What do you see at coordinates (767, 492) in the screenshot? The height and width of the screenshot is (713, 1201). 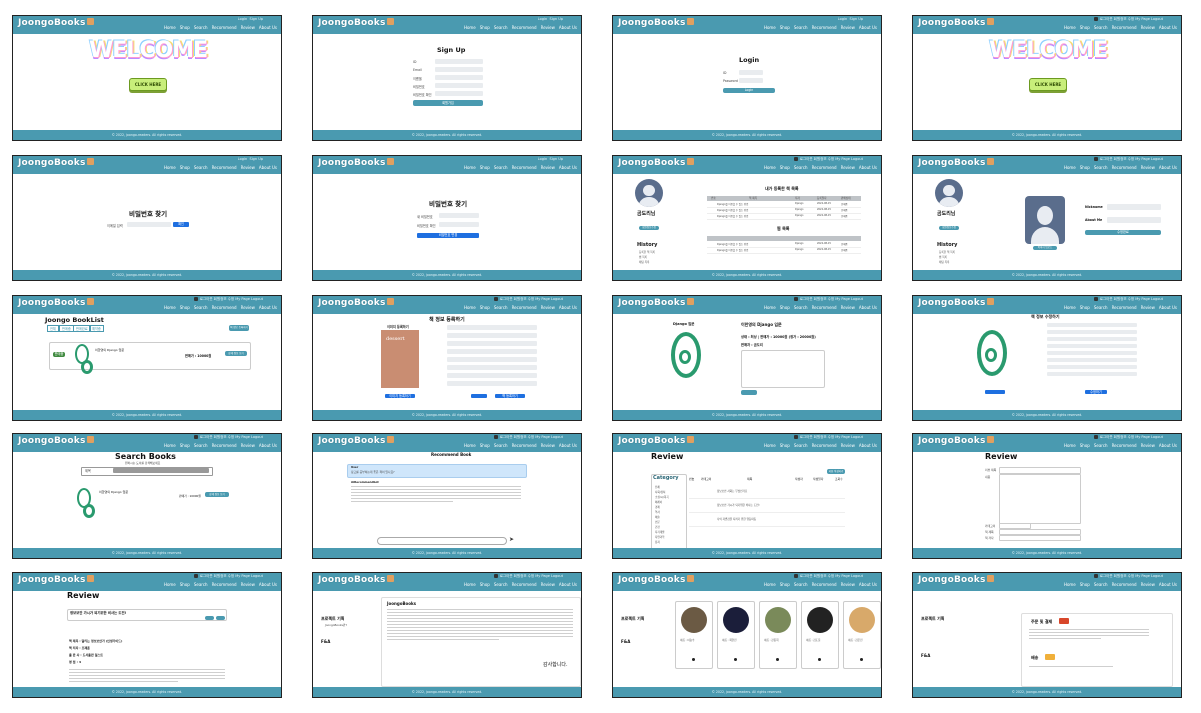 I see `table-row: 정보보안 사회는 무엇인가요` at bounding box center [767, 492].